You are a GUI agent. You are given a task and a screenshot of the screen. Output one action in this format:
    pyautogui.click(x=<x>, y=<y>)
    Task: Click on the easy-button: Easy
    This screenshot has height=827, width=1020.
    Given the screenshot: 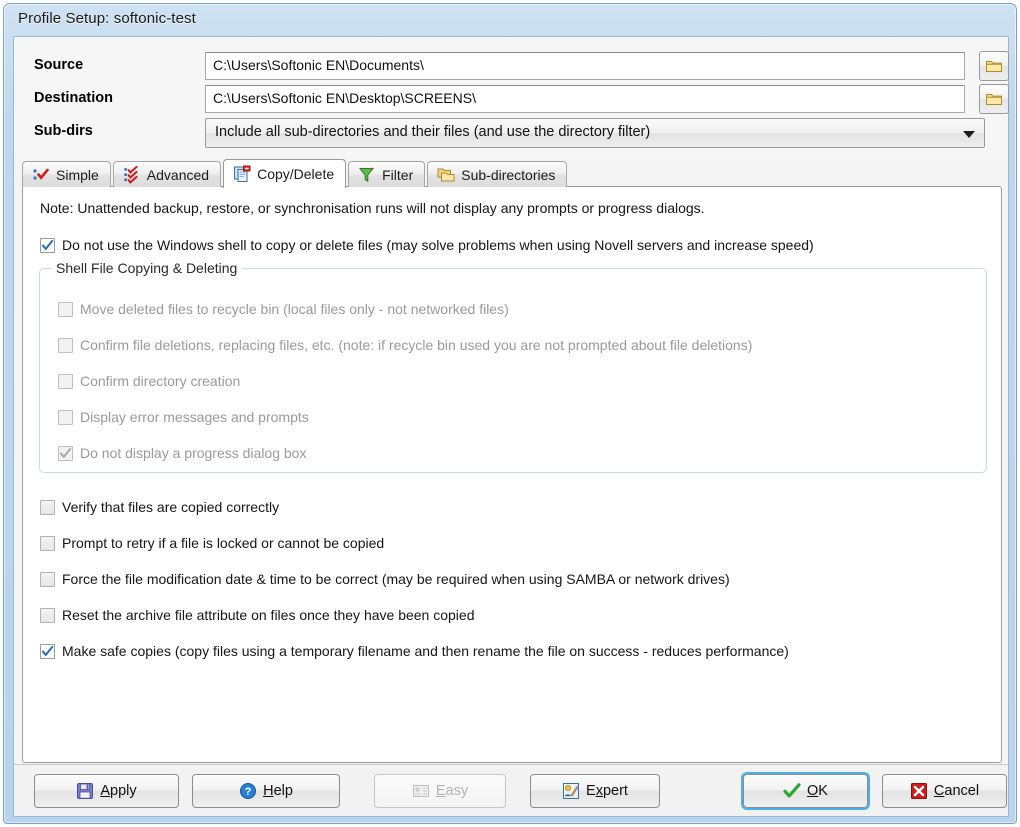 What is the action you would take?
    pyautogui.click(x=440, y=791)
    